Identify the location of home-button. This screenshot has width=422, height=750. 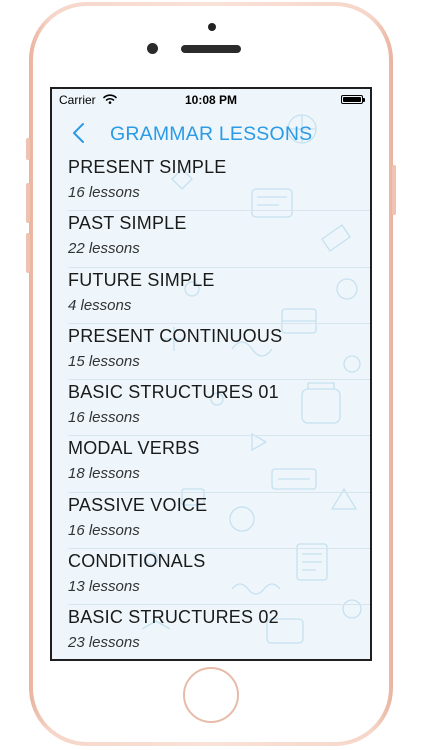
(211, 695).